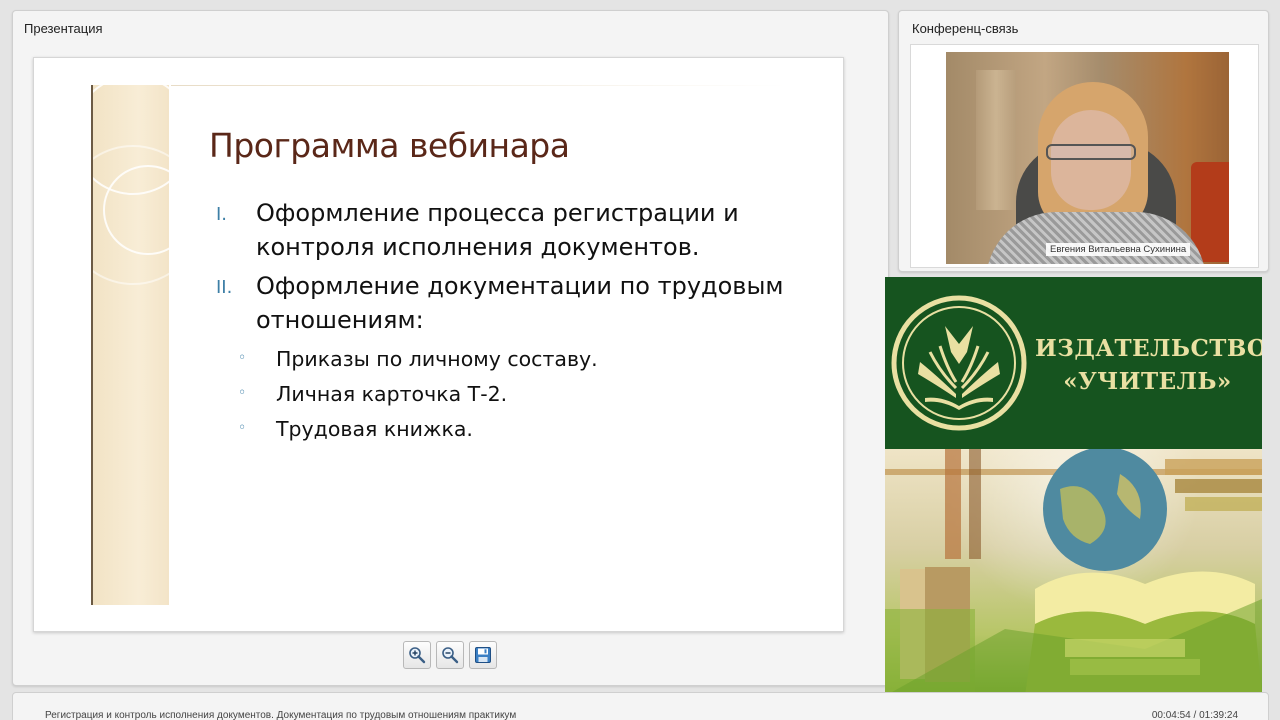 The image size is (1280, 720). I want to click on banner-books-image, so click(1073, 572).